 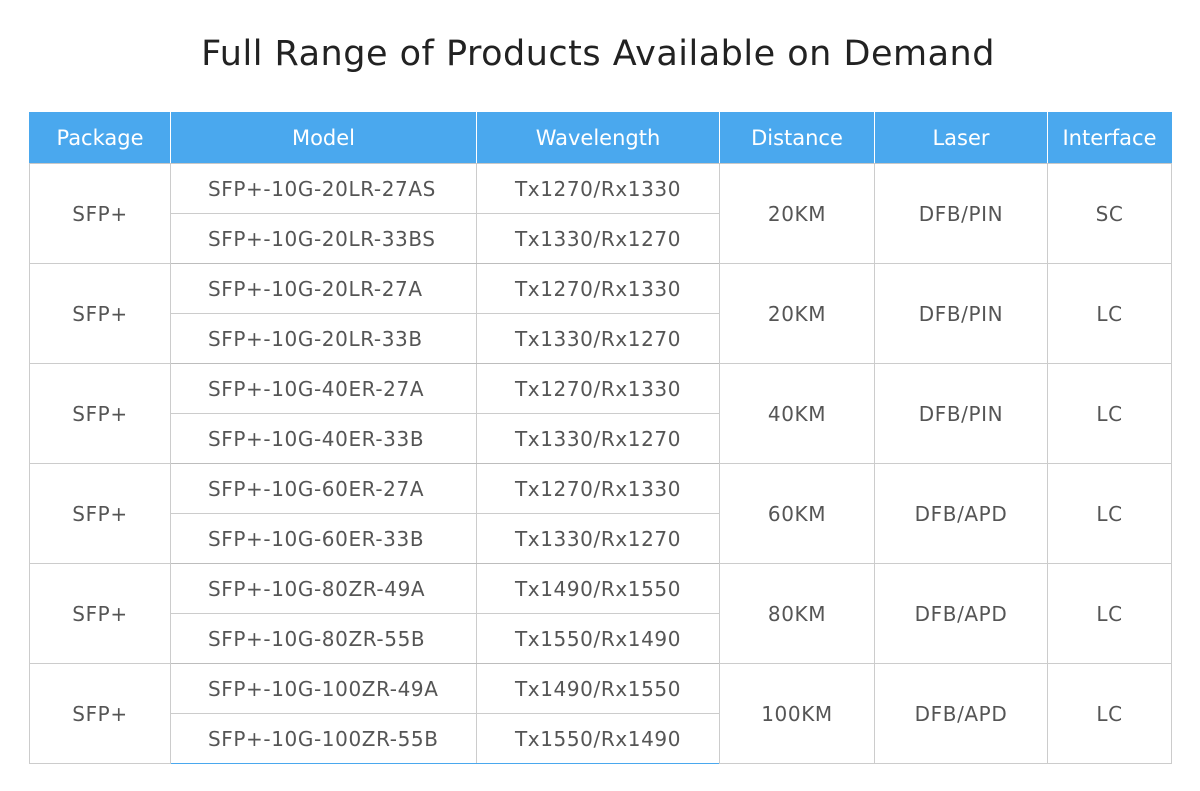 I want to click on model-cell: SFP+-10G-80ZR-49A, so click(x=323, y=588).